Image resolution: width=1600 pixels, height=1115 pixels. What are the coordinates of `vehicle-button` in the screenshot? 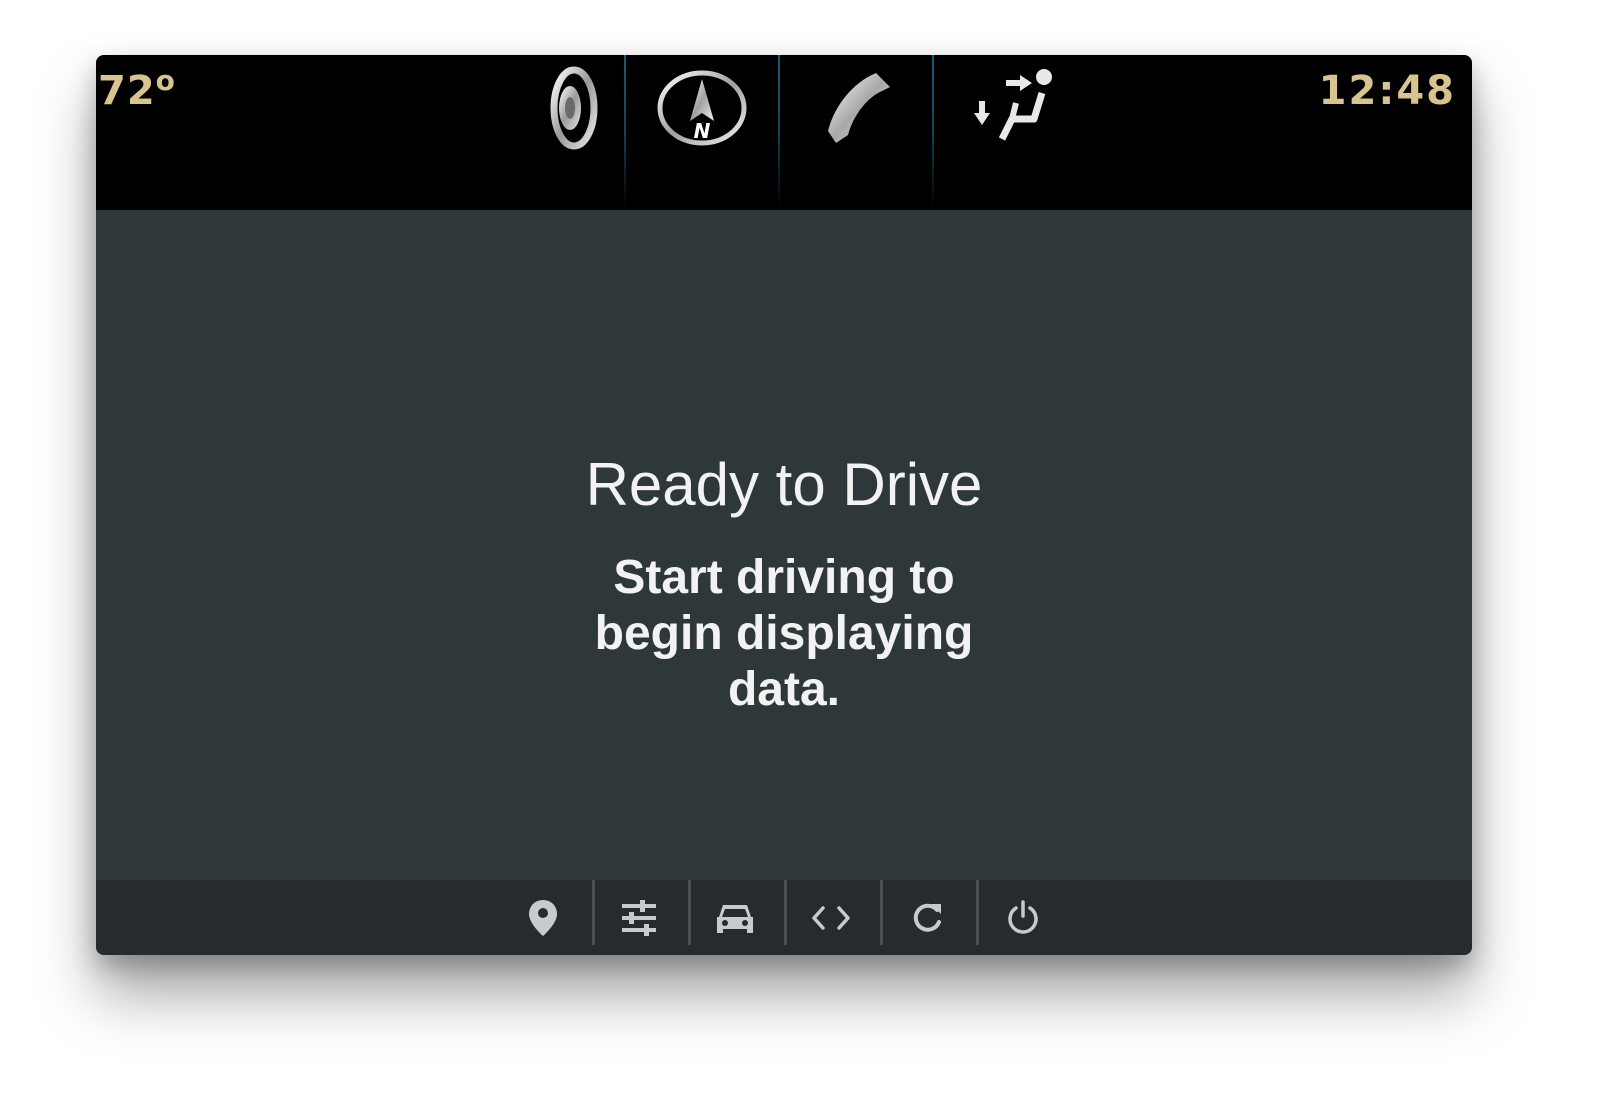 It's located at (735, 917).